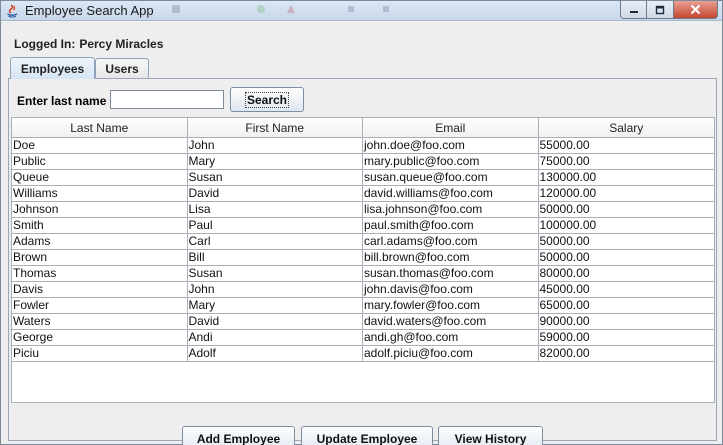 The image size is (723, 445). I want to click on title-bar: Employee Search App, so click(361, 11).